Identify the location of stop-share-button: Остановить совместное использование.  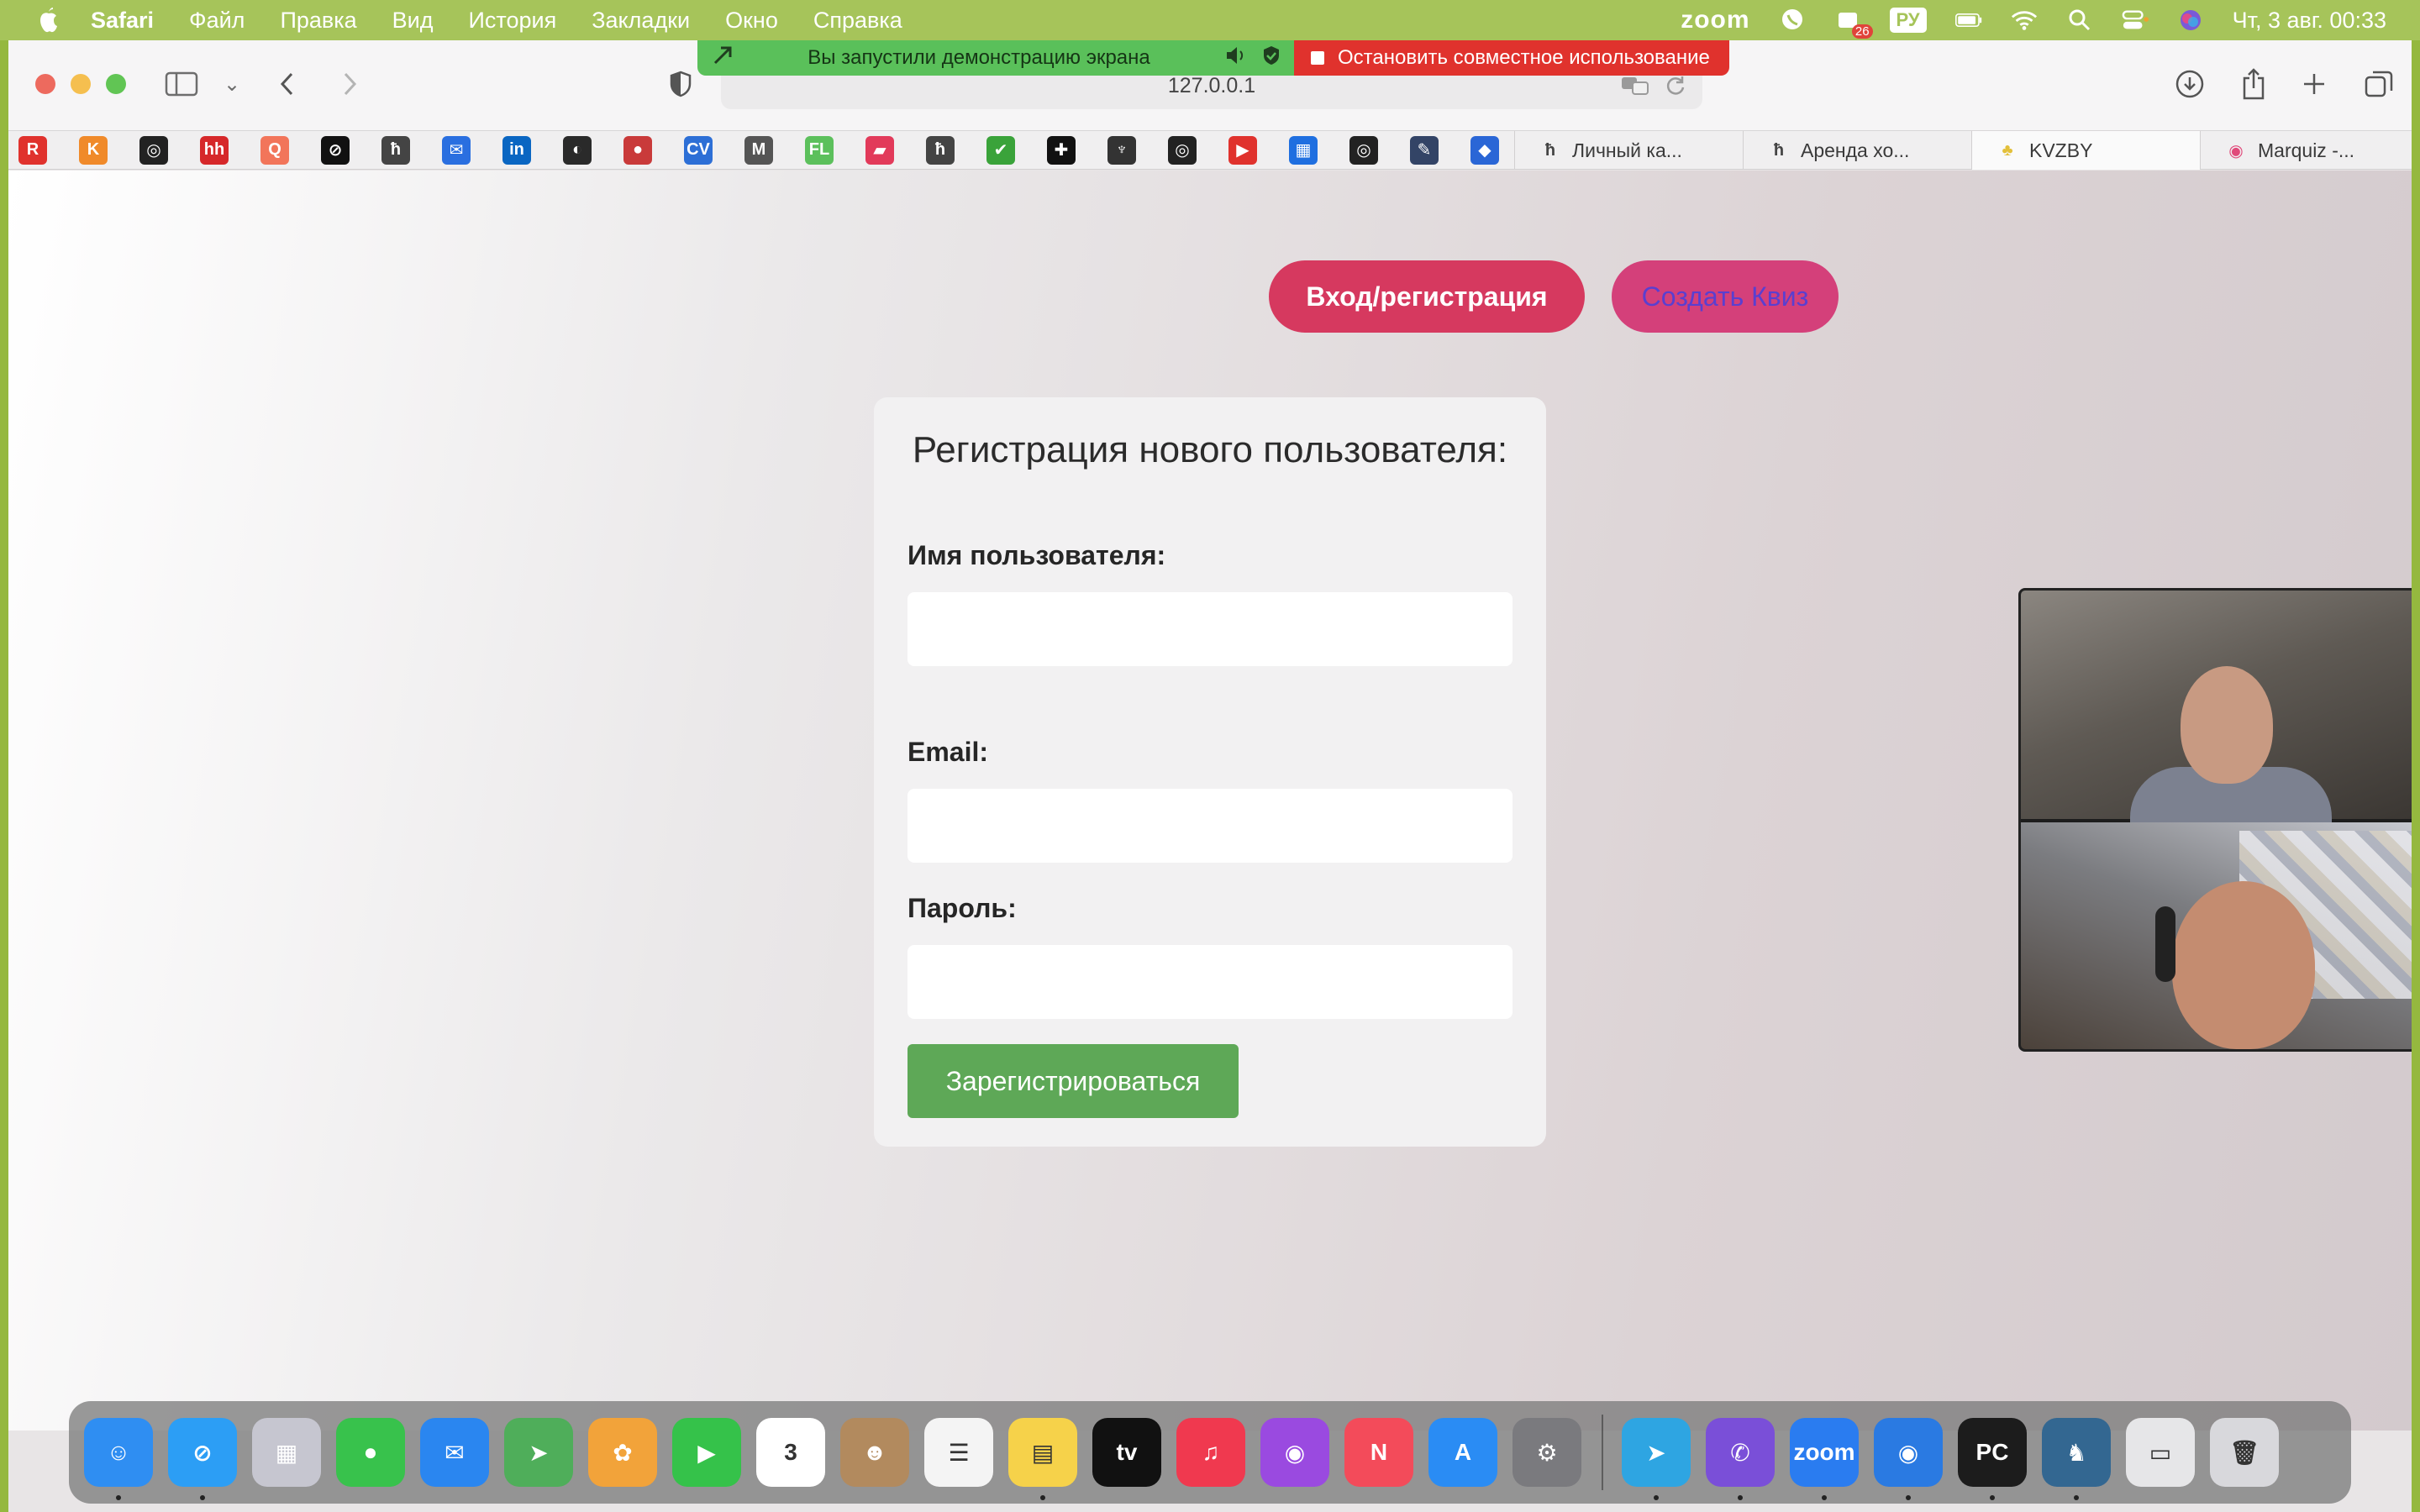
(1511, 58).